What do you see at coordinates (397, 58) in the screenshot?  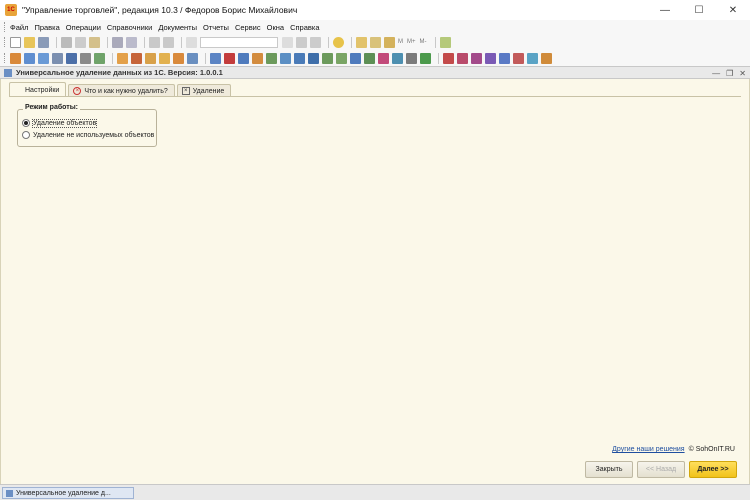 I see `journal-icon` at bounding box center [397, 58].